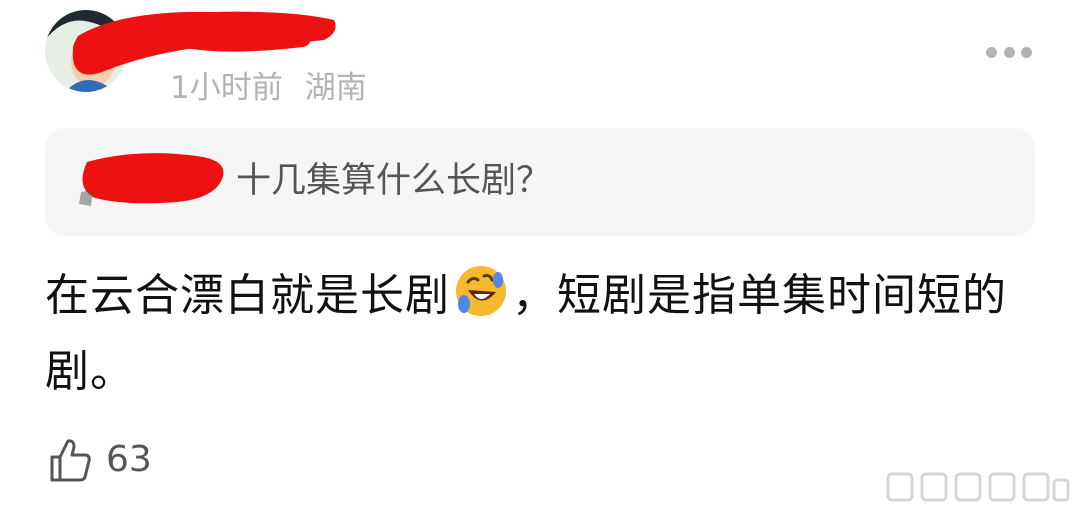 The width and height of the screenshot is (1079, 516). What do you see at coordinates (978, 487) in the screenshot?
I see `watermark-logo` at bounding box center [978, 487].